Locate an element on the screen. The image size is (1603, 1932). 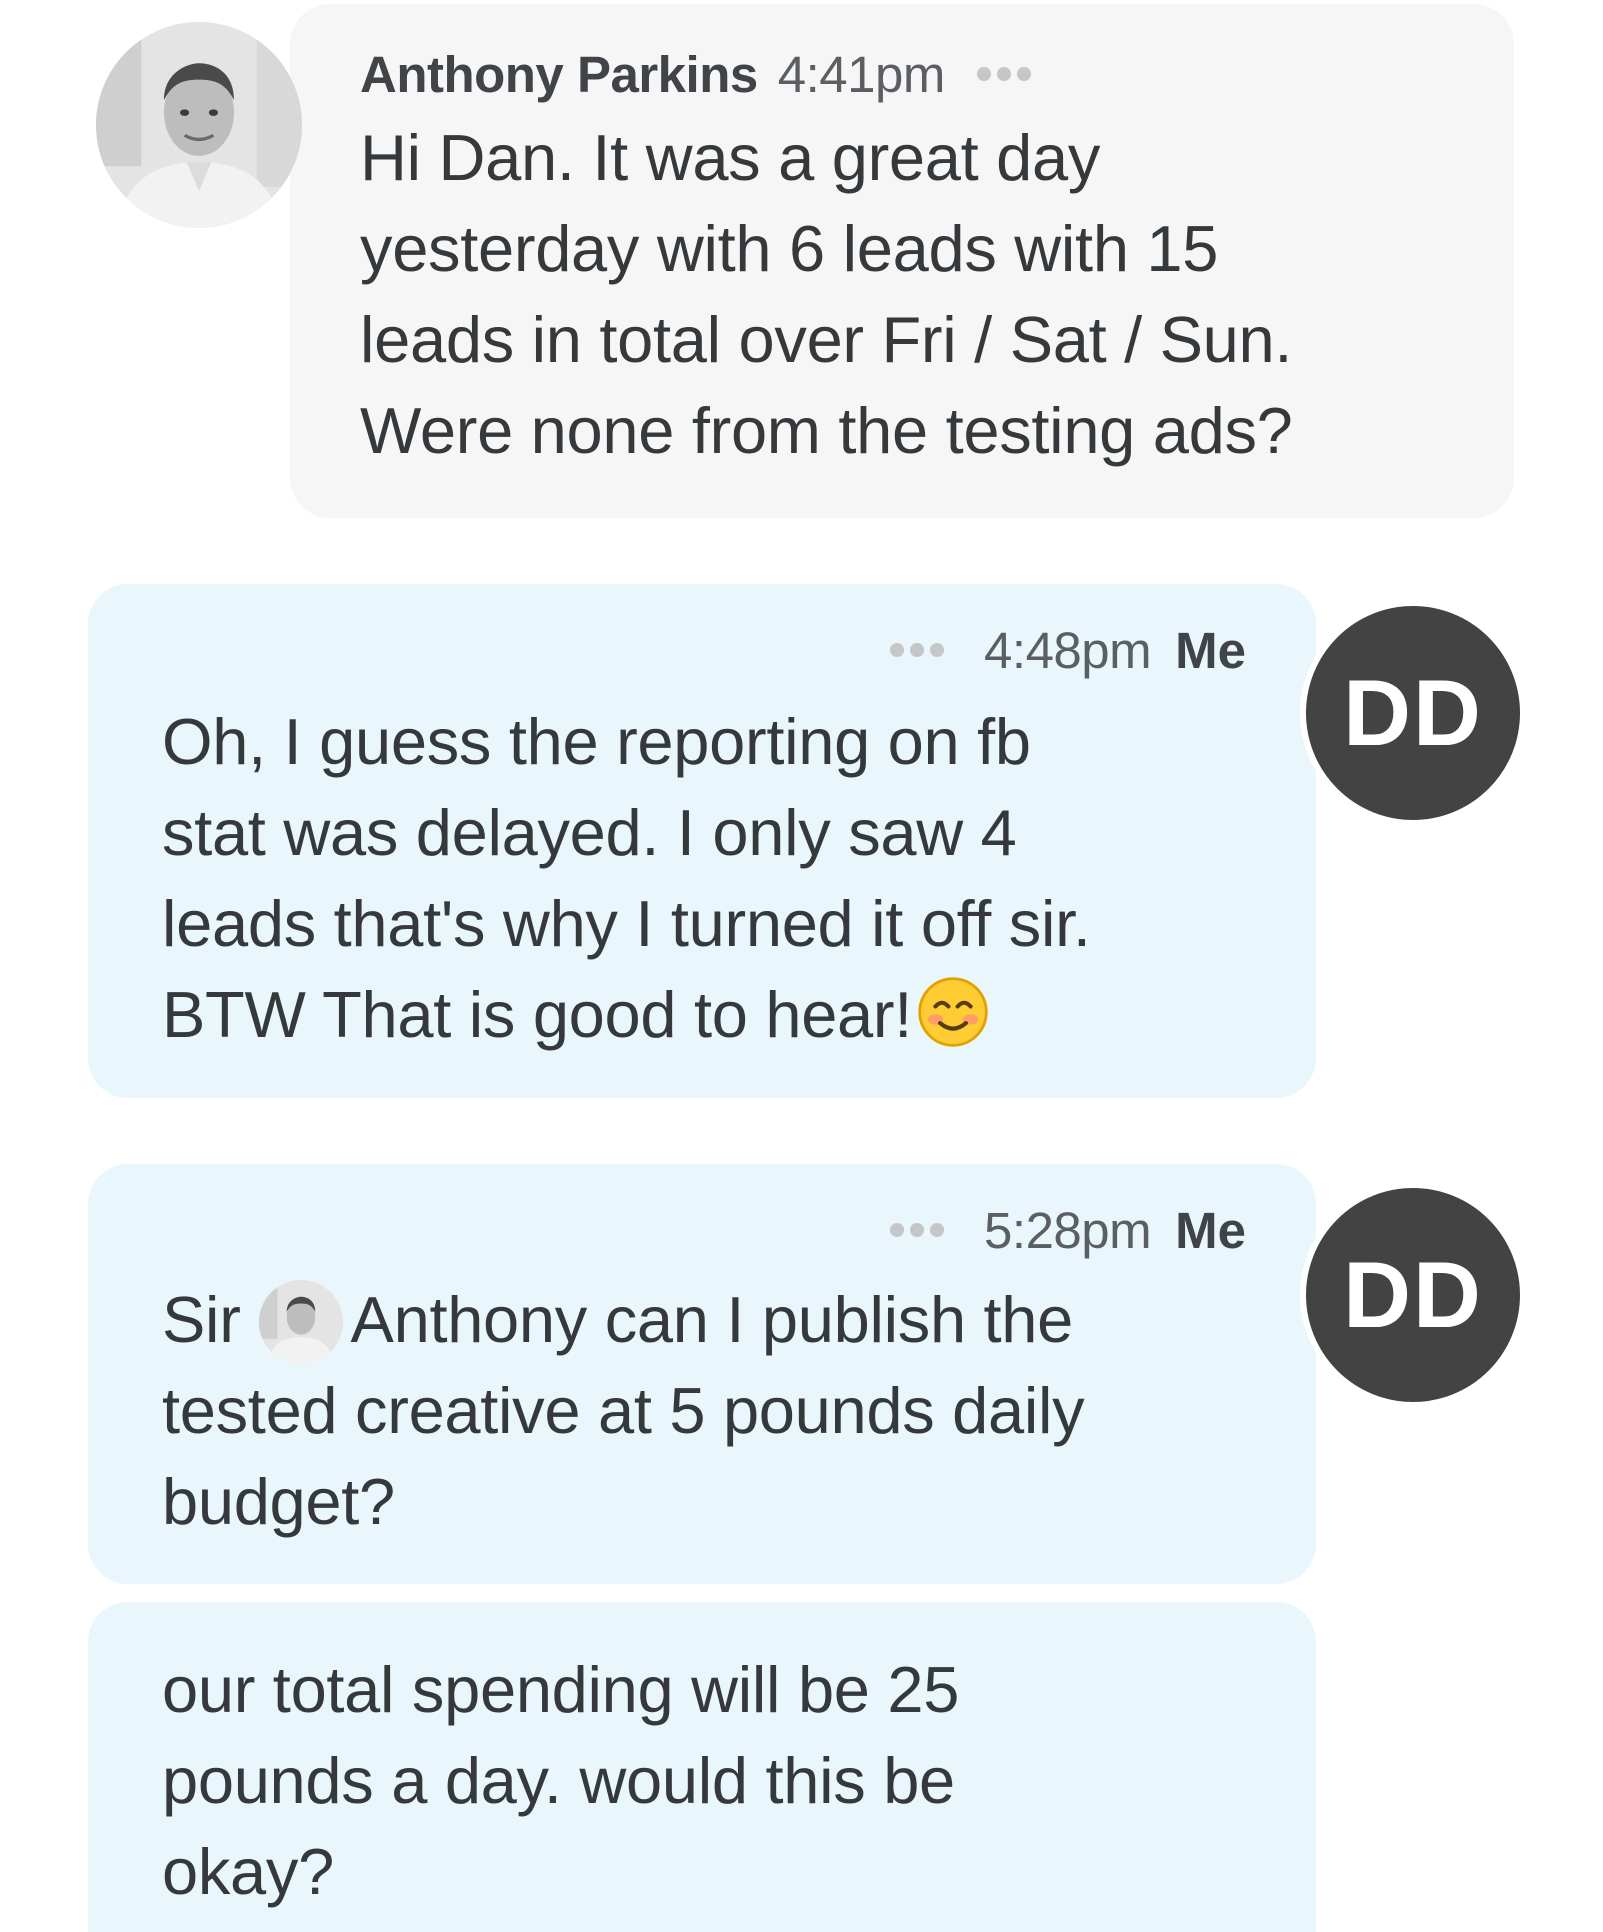
message-time: 5:28pm is located at coordinates (1068, 1230).